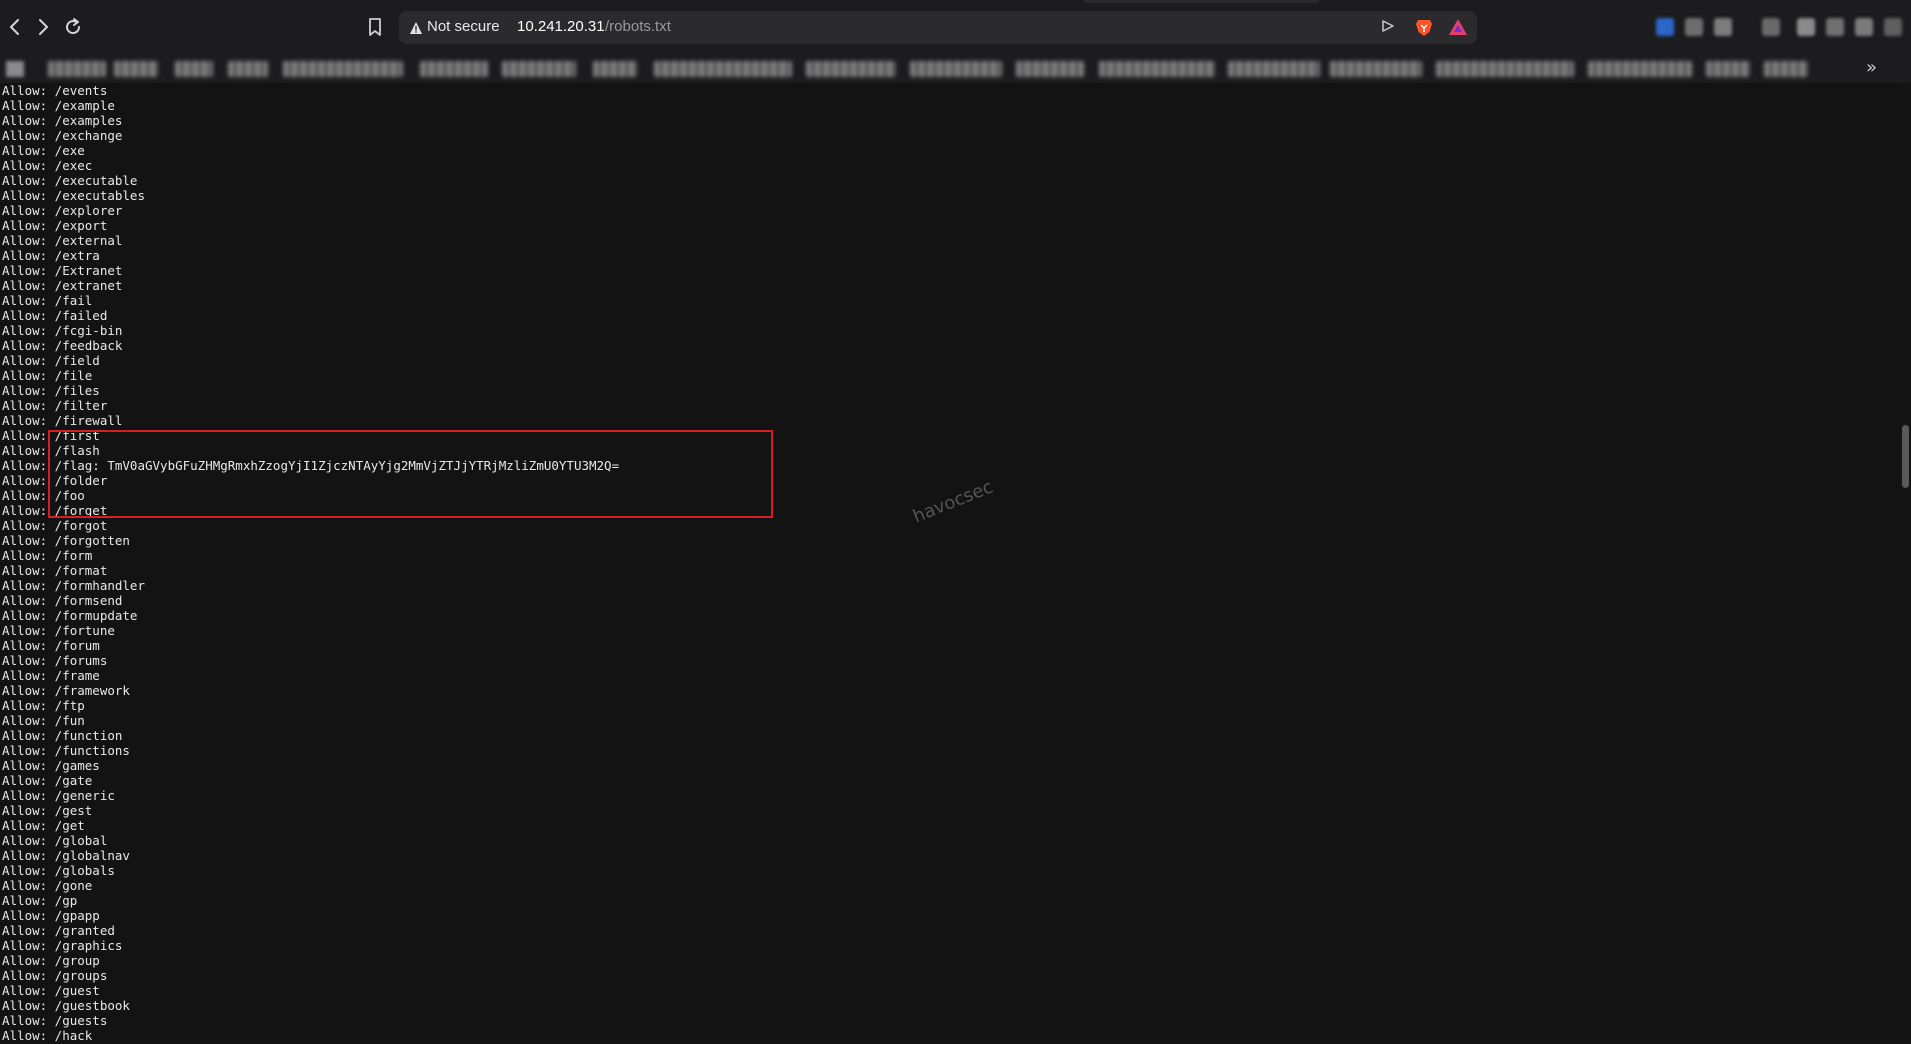  Describe the element at coordinates (55, 315) in the screenshot. I see `robots-line: Allow: /failed` at that location.